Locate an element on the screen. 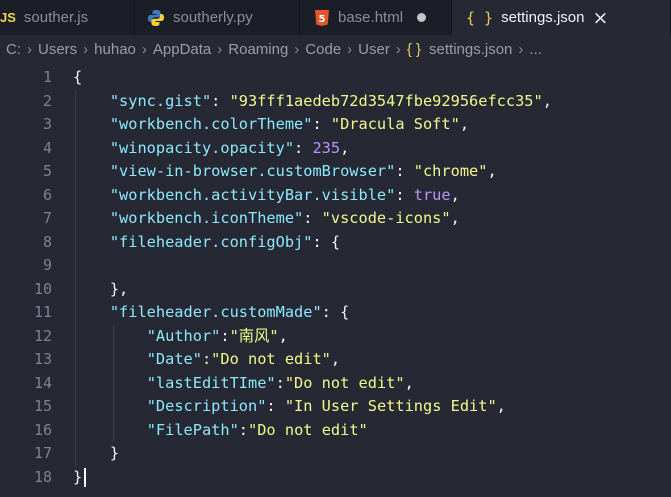 Image resolution: width=671 pixels, height=497 pixels. line-number: 14 is located at coordinates (42, 382).